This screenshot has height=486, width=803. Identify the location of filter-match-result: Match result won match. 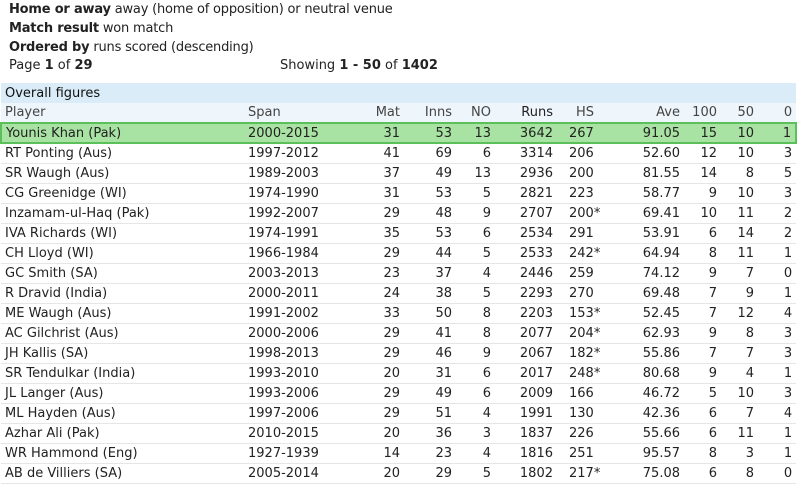
(201, 28).